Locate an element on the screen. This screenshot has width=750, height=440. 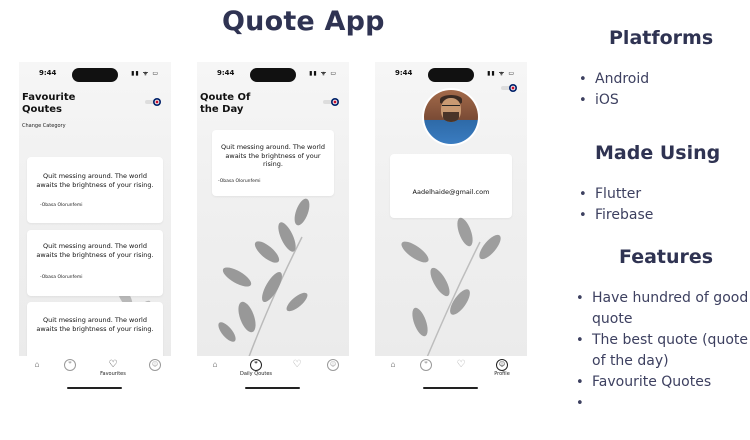
list-item: Flutter is located at coordinates (615, 194).